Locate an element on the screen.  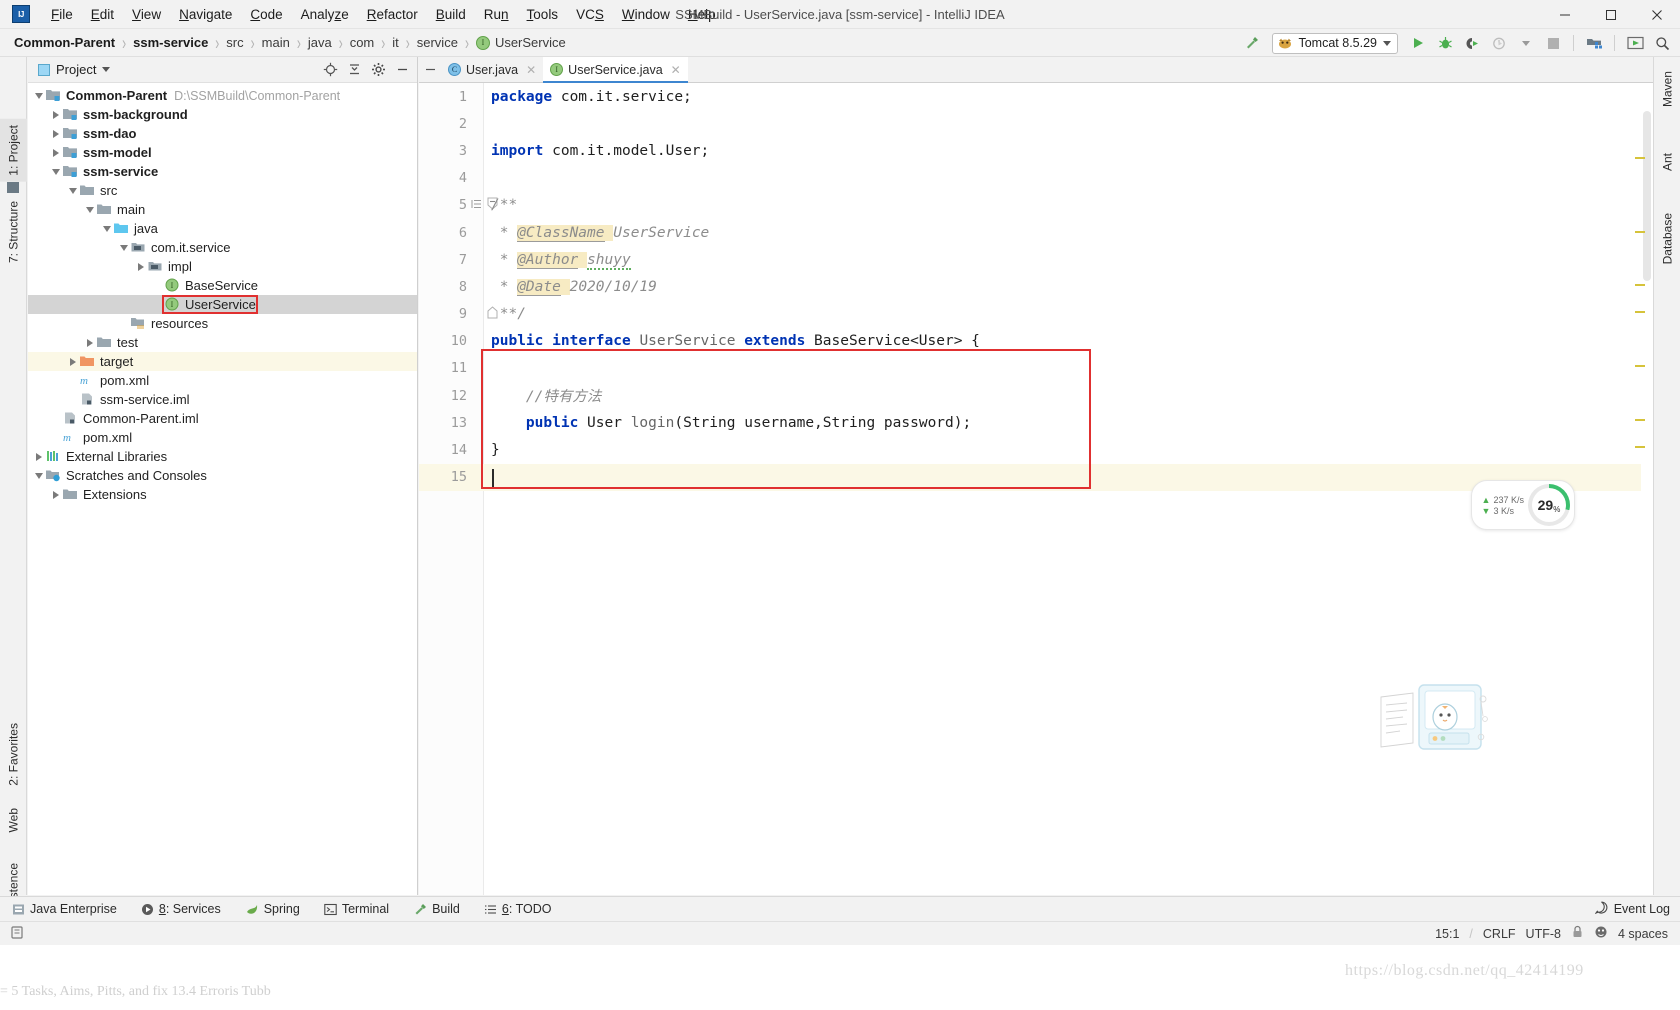
left-stripe-2-favorites: 2: Favorites is located at coordinates (13, 754).